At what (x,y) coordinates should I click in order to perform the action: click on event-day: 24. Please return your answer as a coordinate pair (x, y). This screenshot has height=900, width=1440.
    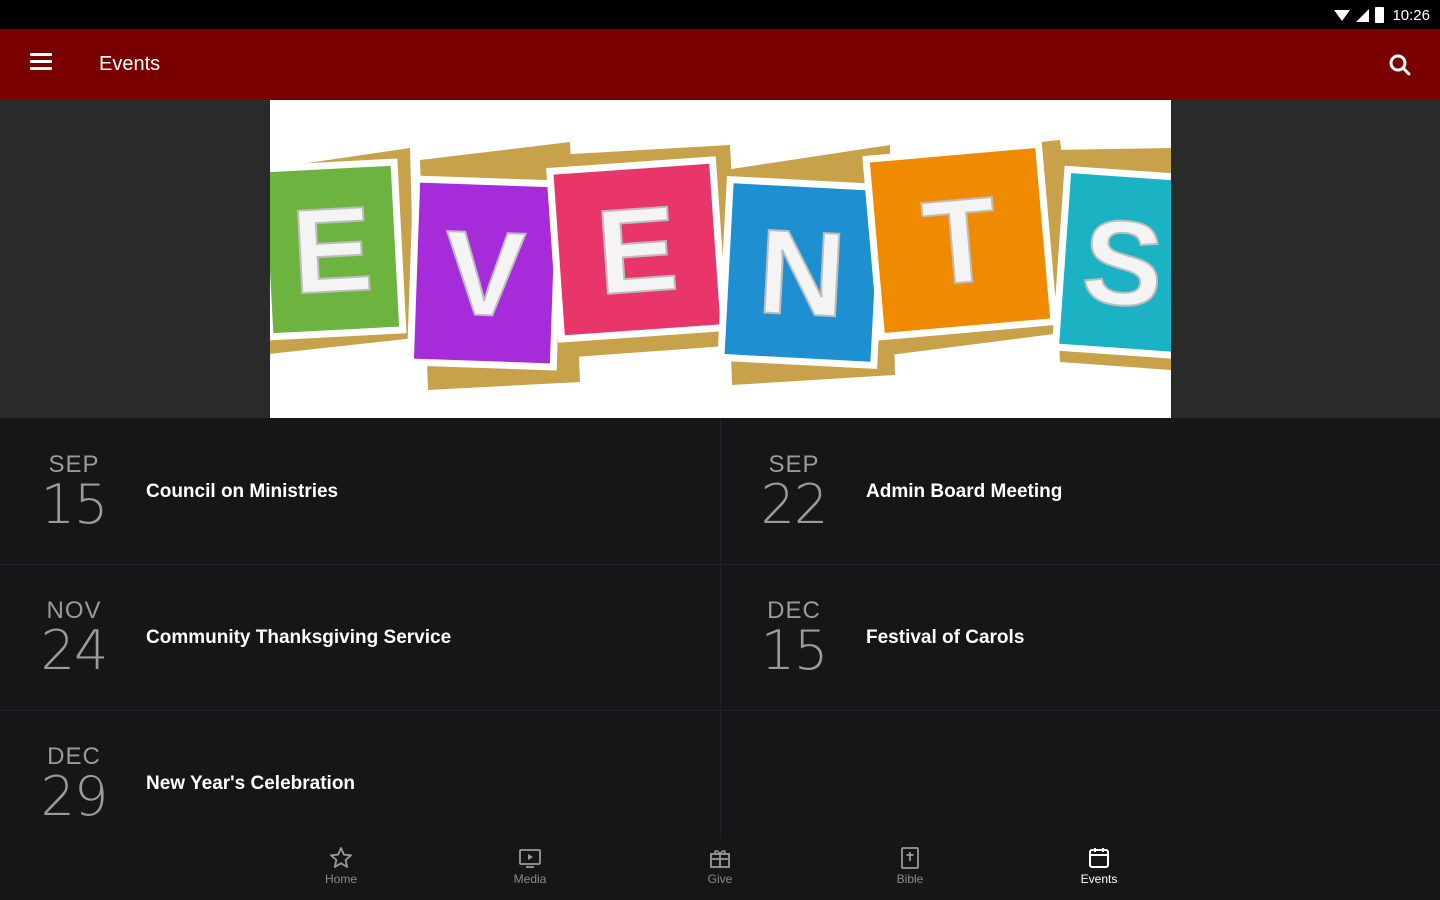
    Looking at the image, I should click on (74, 650).